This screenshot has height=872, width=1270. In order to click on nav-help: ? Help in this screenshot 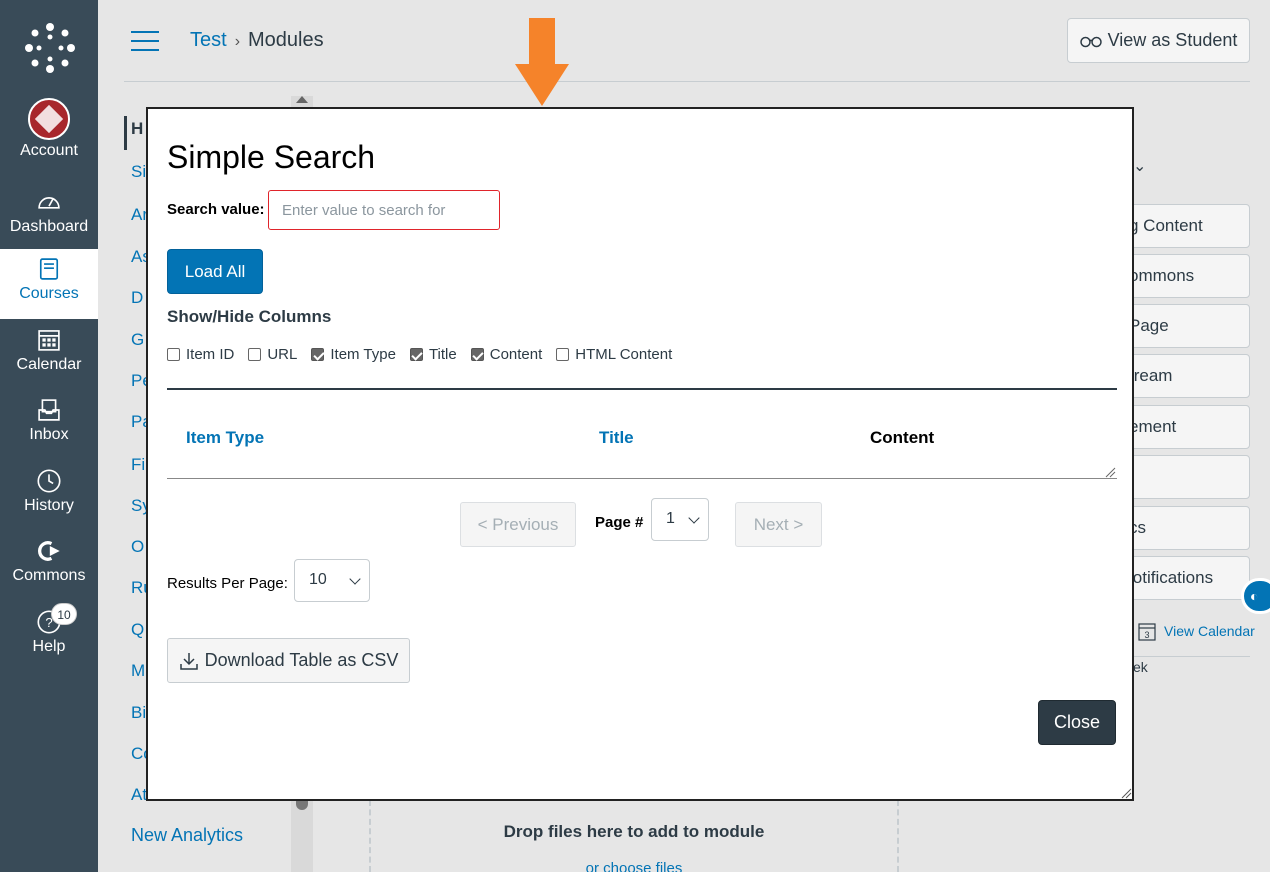, I will do `click(49, 637)`.